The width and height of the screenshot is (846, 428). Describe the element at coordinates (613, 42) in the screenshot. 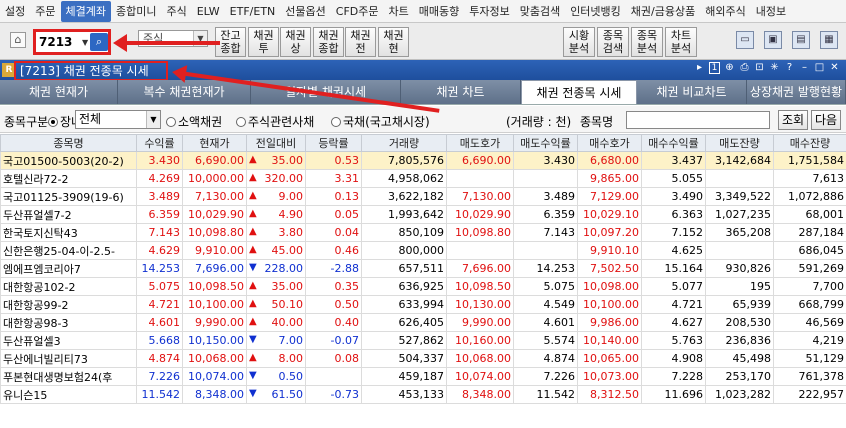

I see `analysis-button-1: 종목 검색` at that location.